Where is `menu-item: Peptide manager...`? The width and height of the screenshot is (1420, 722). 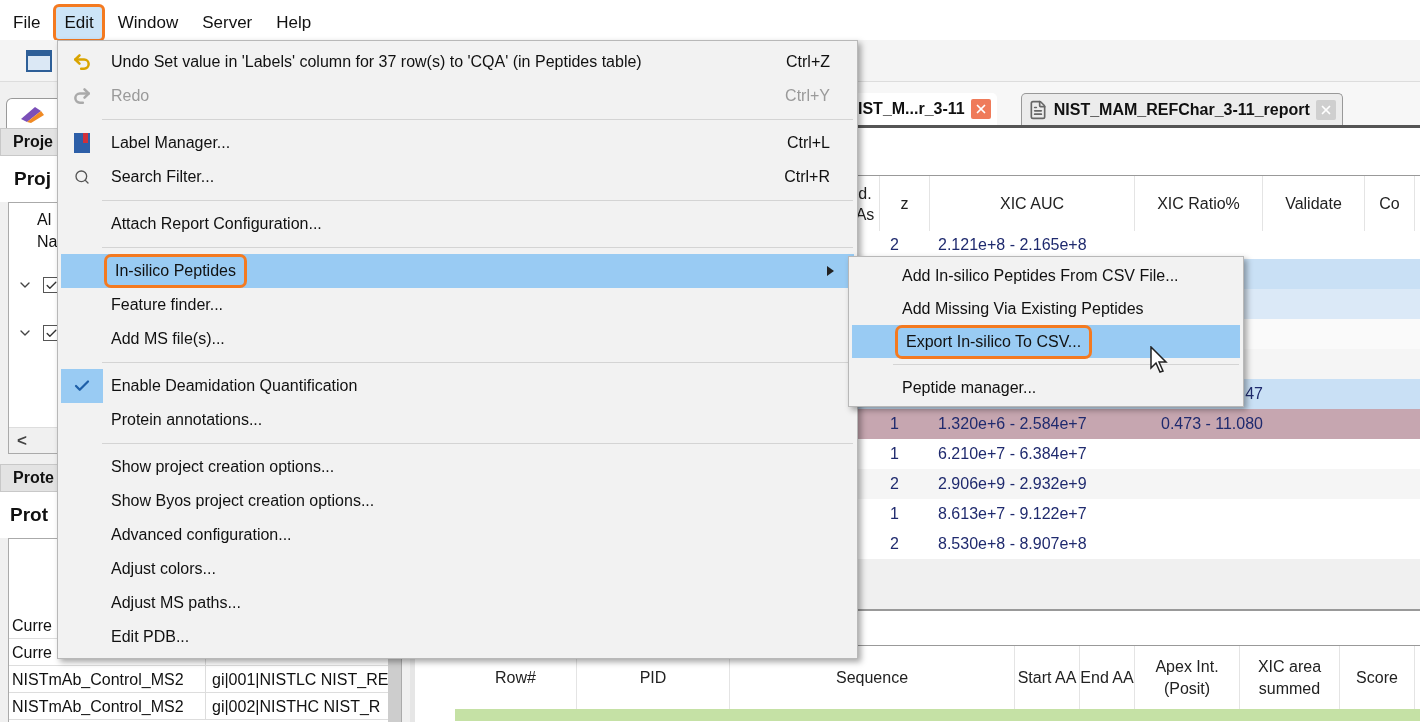 menu-item: Peptide manager... is located at coordinates (1046, 387).